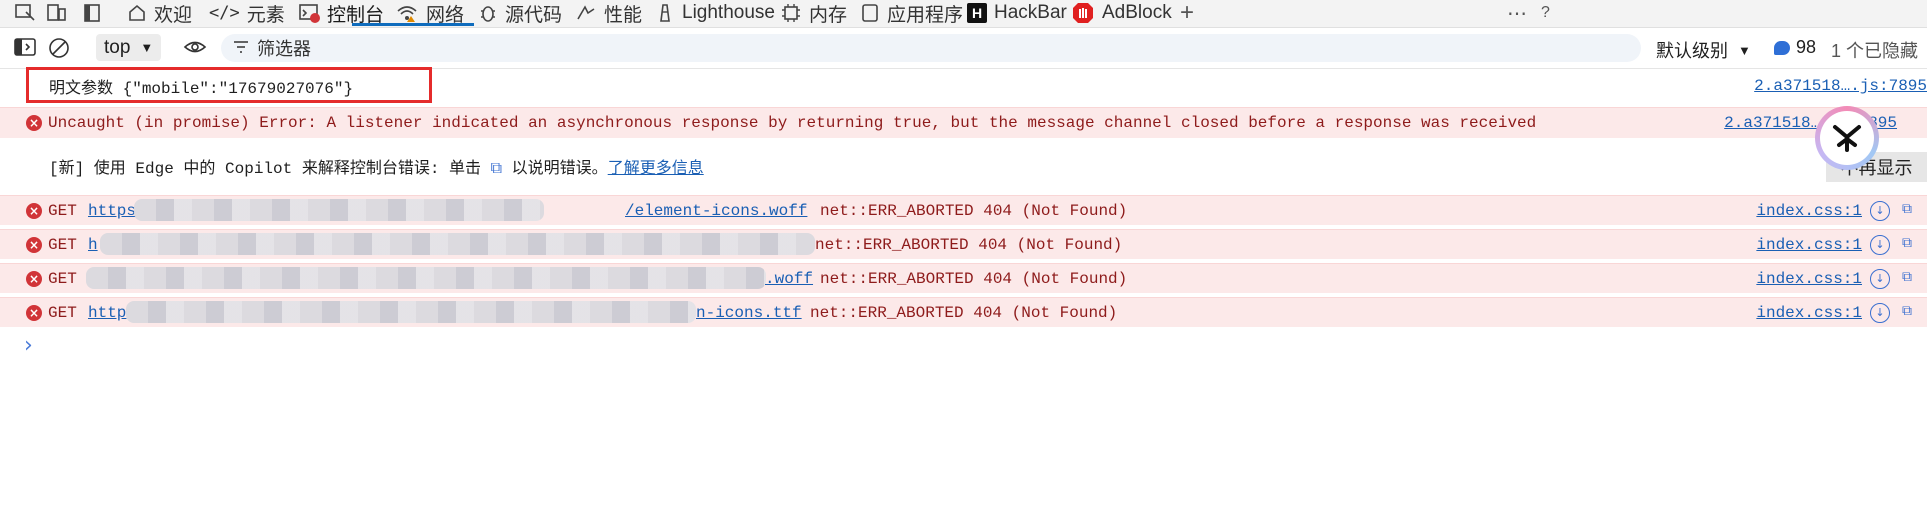 The width and height of the screenshot is (1927, 532). I want to click on request-url: http, so click(107, 313).